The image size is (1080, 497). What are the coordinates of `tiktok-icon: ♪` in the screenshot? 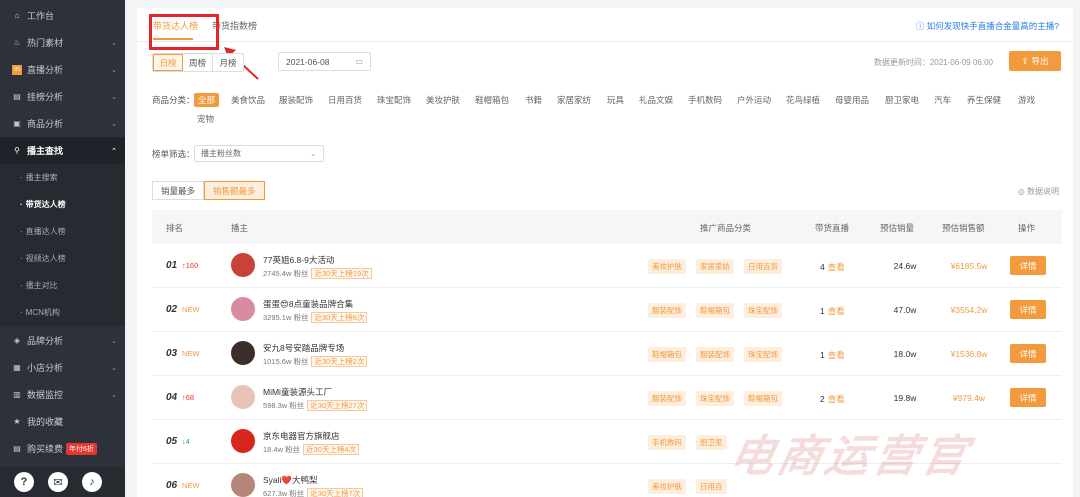 It's located at (92, 482).